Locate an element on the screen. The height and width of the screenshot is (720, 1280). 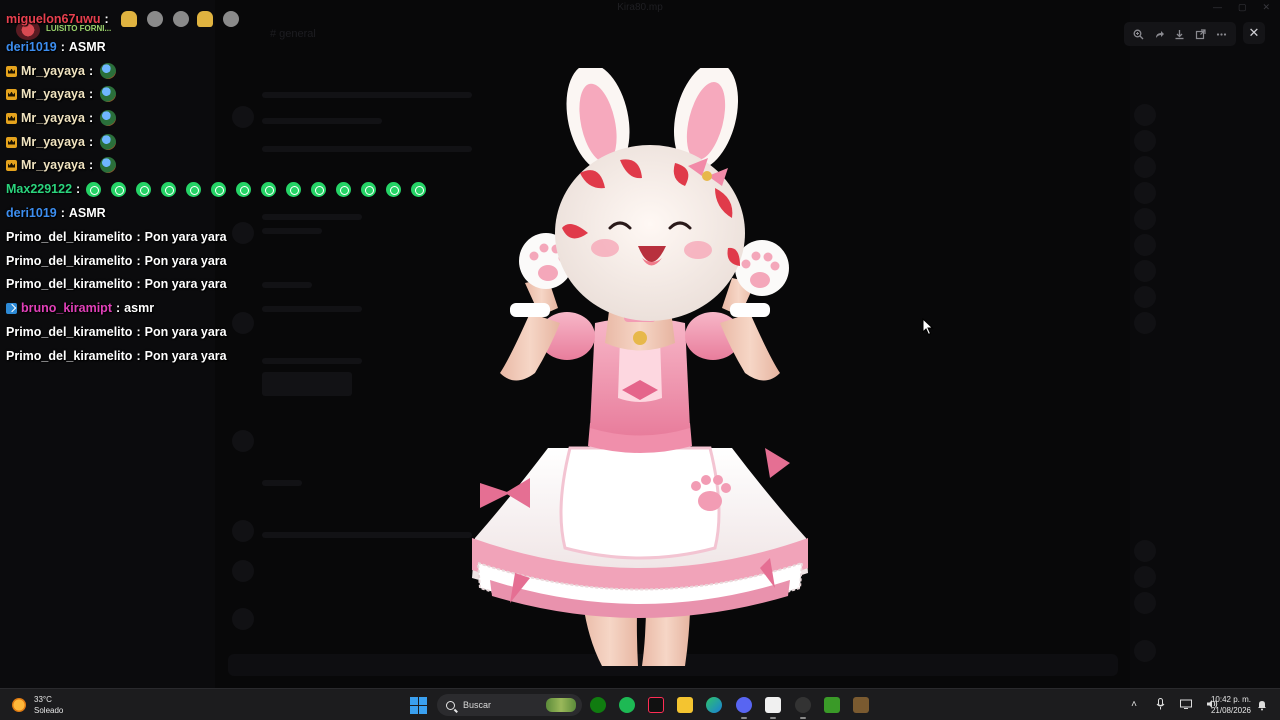
open-external-icon is located at coordinates (1201, 33).